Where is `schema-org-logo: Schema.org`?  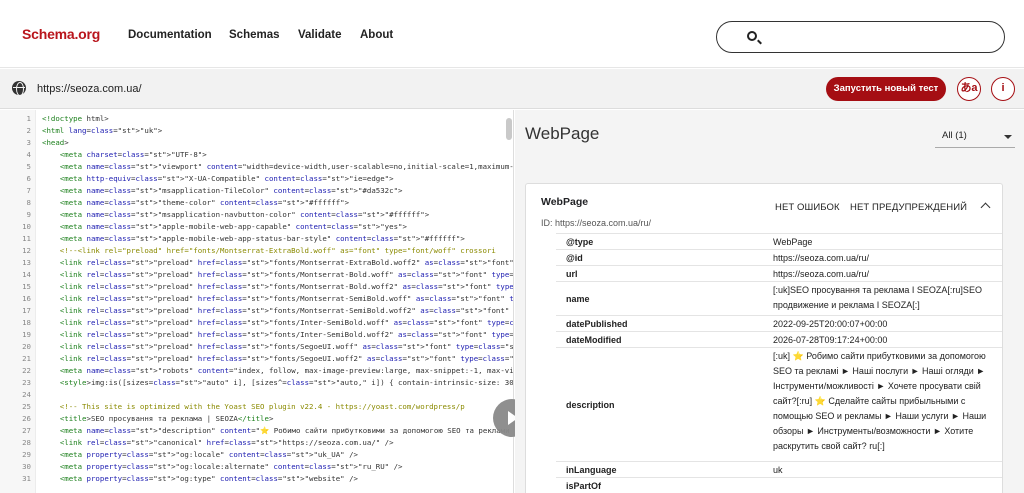 schema-org-logo: Schema.org is located at coordinates (61, 34).